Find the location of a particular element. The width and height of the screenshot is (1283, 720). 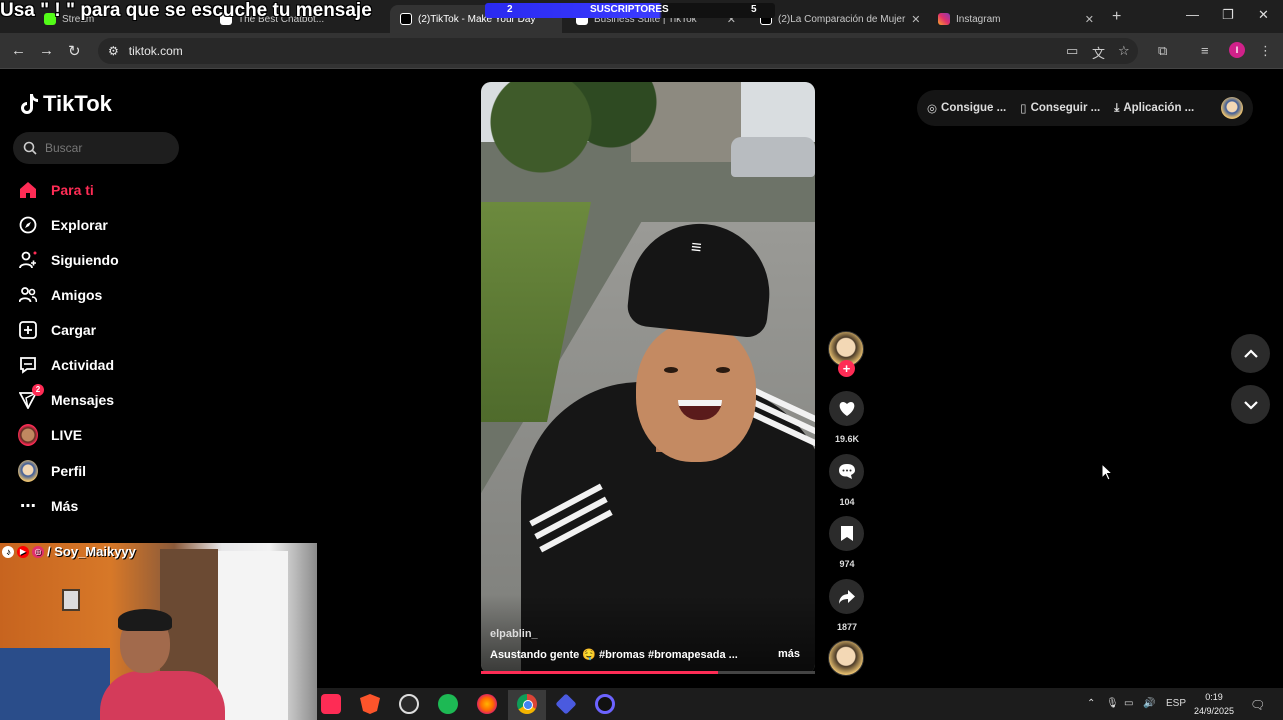

forward-icon: → is located at coordinates (46, 50).